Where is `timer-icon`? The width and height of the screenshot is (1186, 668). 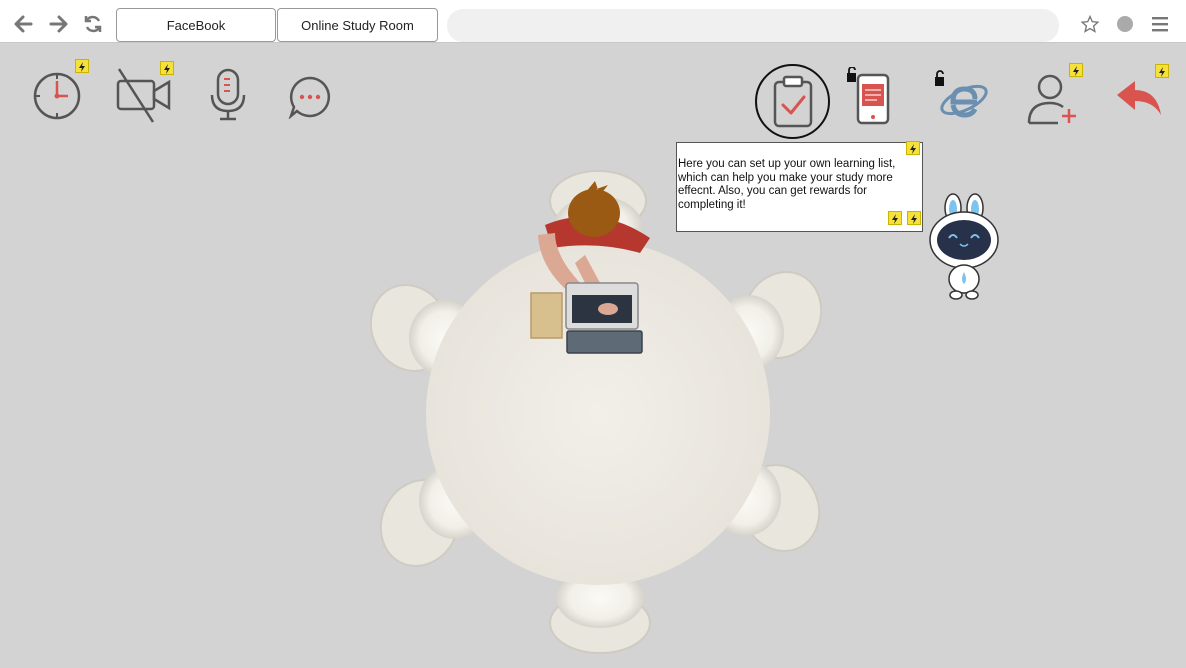
timer-icon is located at coordinates (57, 96).